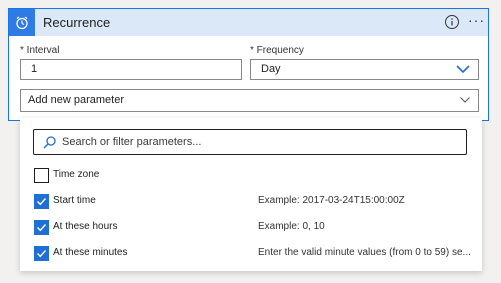 The height and width of the screenshot is (283, 501). Describe the element at coordinates (85, 226) in the screenshot. I see `option-label: At these hours` at that location.